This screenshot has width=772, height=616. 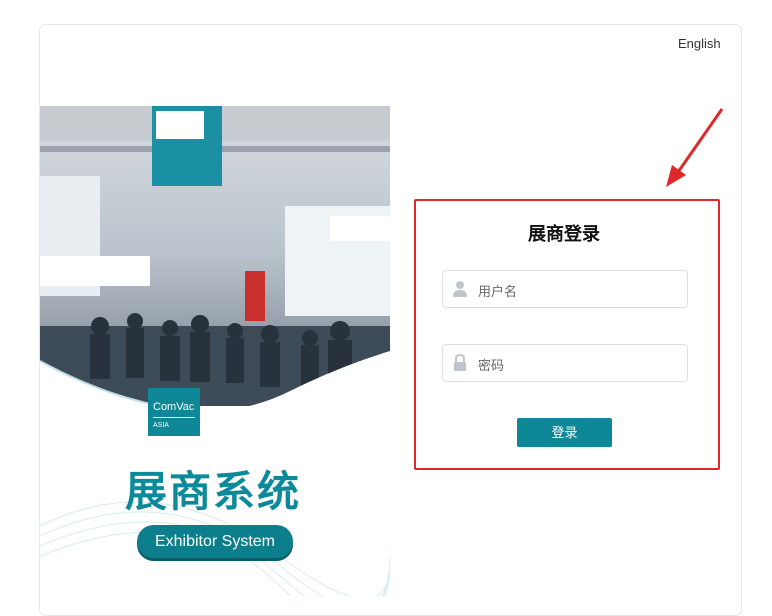 What do you see at coordinates (213, 491) in the screenshot?
I see `poster-title-cn: 展商系统` at bounding box center [213, 491].